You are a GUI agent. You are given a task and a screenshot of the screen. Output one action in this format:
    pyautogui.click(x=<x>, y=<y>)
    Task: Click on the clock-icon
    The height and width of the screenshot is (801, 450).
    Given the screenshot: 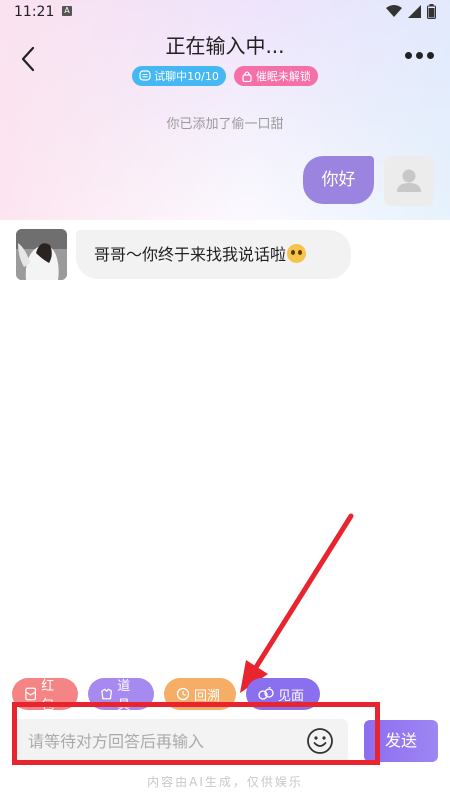 What is the action you would take?
    pyautogui.click(x=183, y=694)
    